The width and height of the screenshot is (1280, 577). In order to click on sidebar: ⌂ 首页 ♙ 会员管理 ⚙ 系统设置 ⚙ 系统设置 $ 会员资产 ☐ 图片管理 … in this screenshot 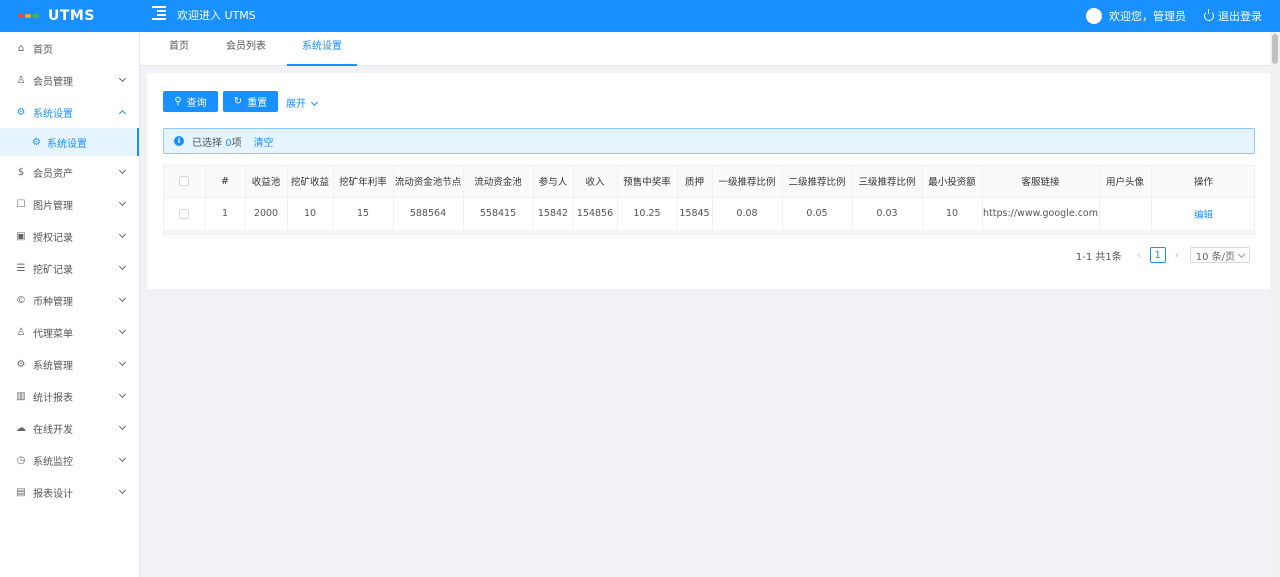, I will do `click(70, 304)`.